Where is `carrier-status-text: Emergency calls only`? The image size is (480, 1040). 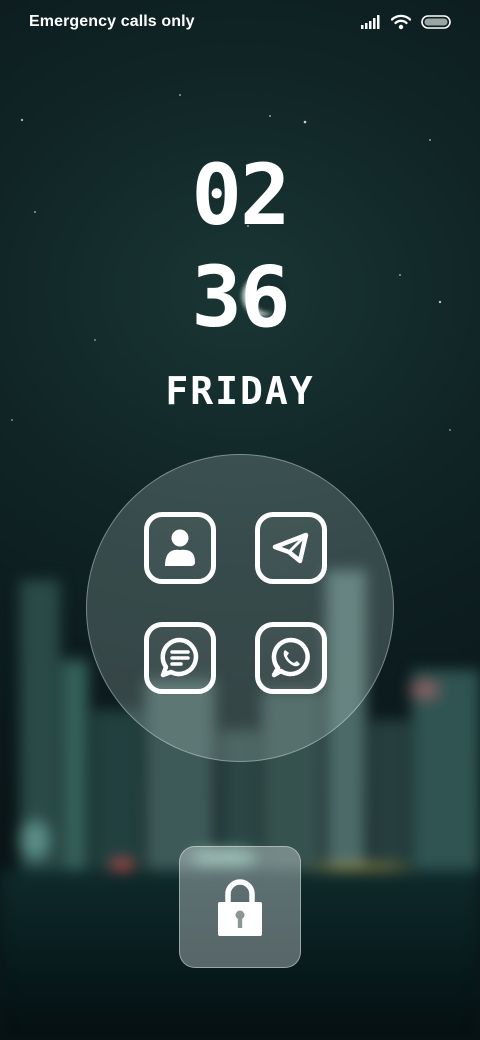
carrier-status-text: Emergency calls only is located at coordinates (112, 21).